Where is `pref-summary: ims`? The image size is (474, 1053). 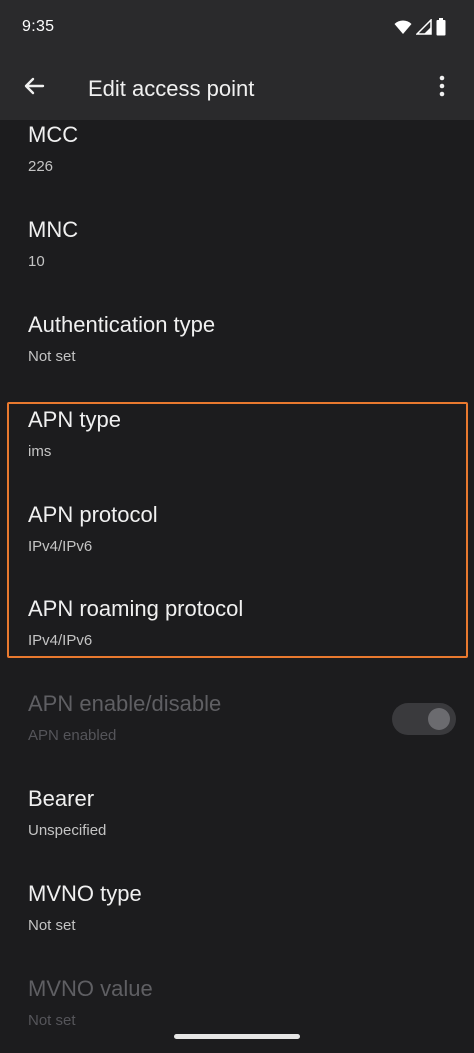 pref-summary: ims is located at coordinates (40, 451).